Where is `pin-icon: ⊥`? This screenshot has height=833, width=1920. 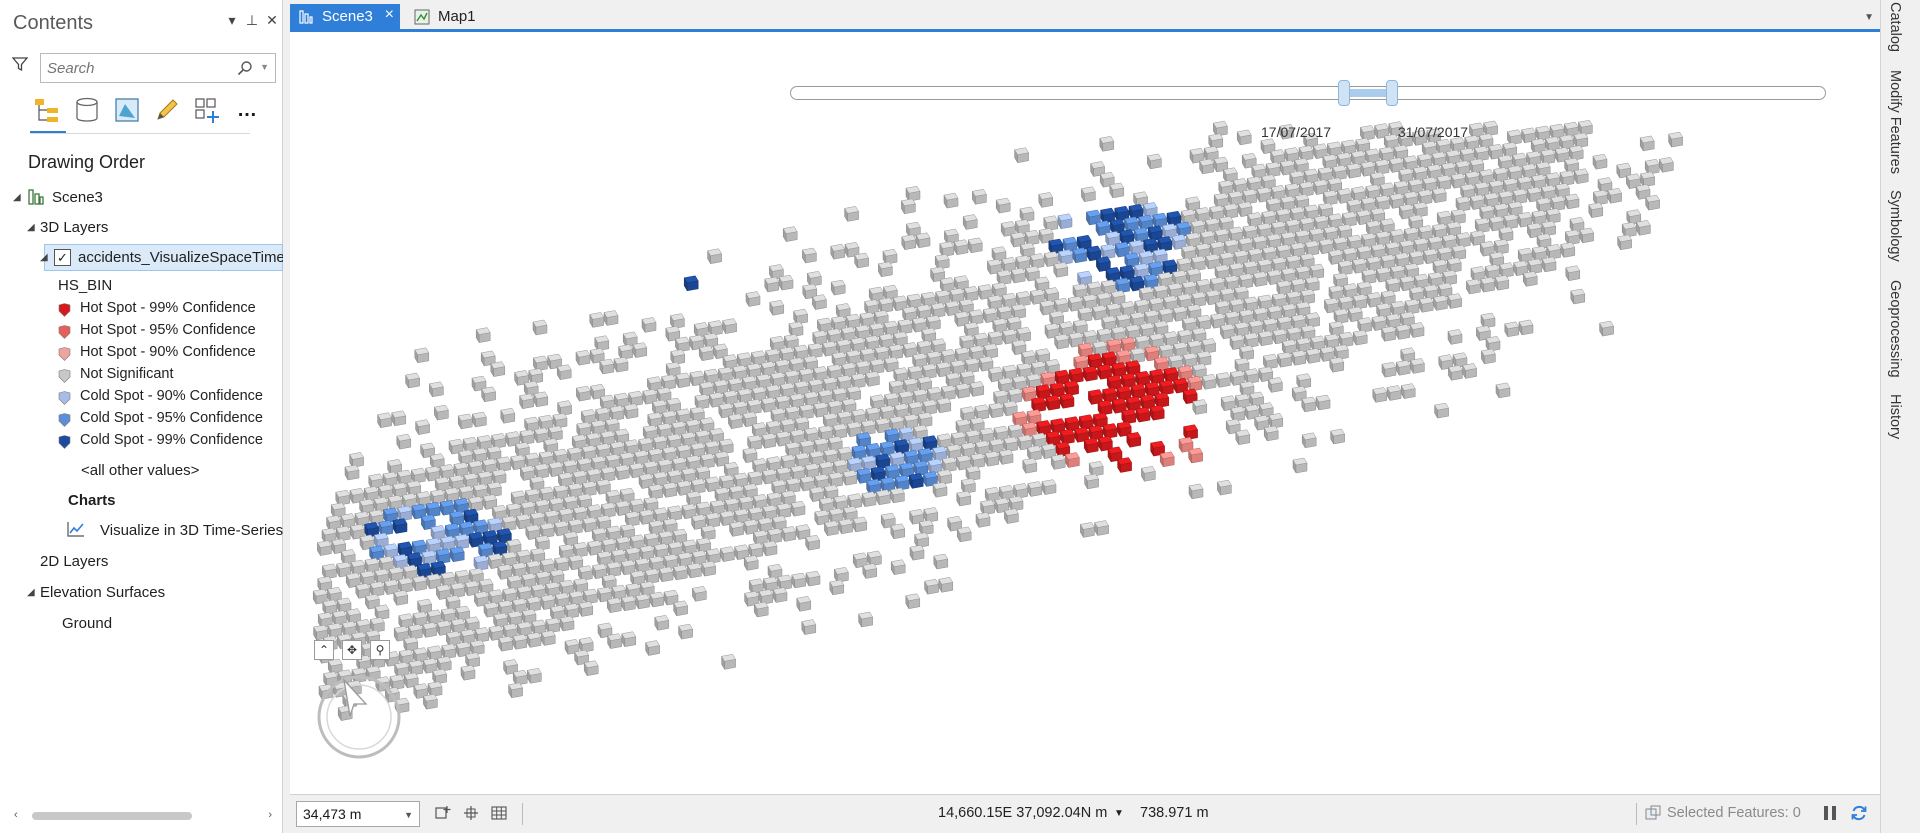 pin-icon: ⊥ is located at coordinates (252, 20).